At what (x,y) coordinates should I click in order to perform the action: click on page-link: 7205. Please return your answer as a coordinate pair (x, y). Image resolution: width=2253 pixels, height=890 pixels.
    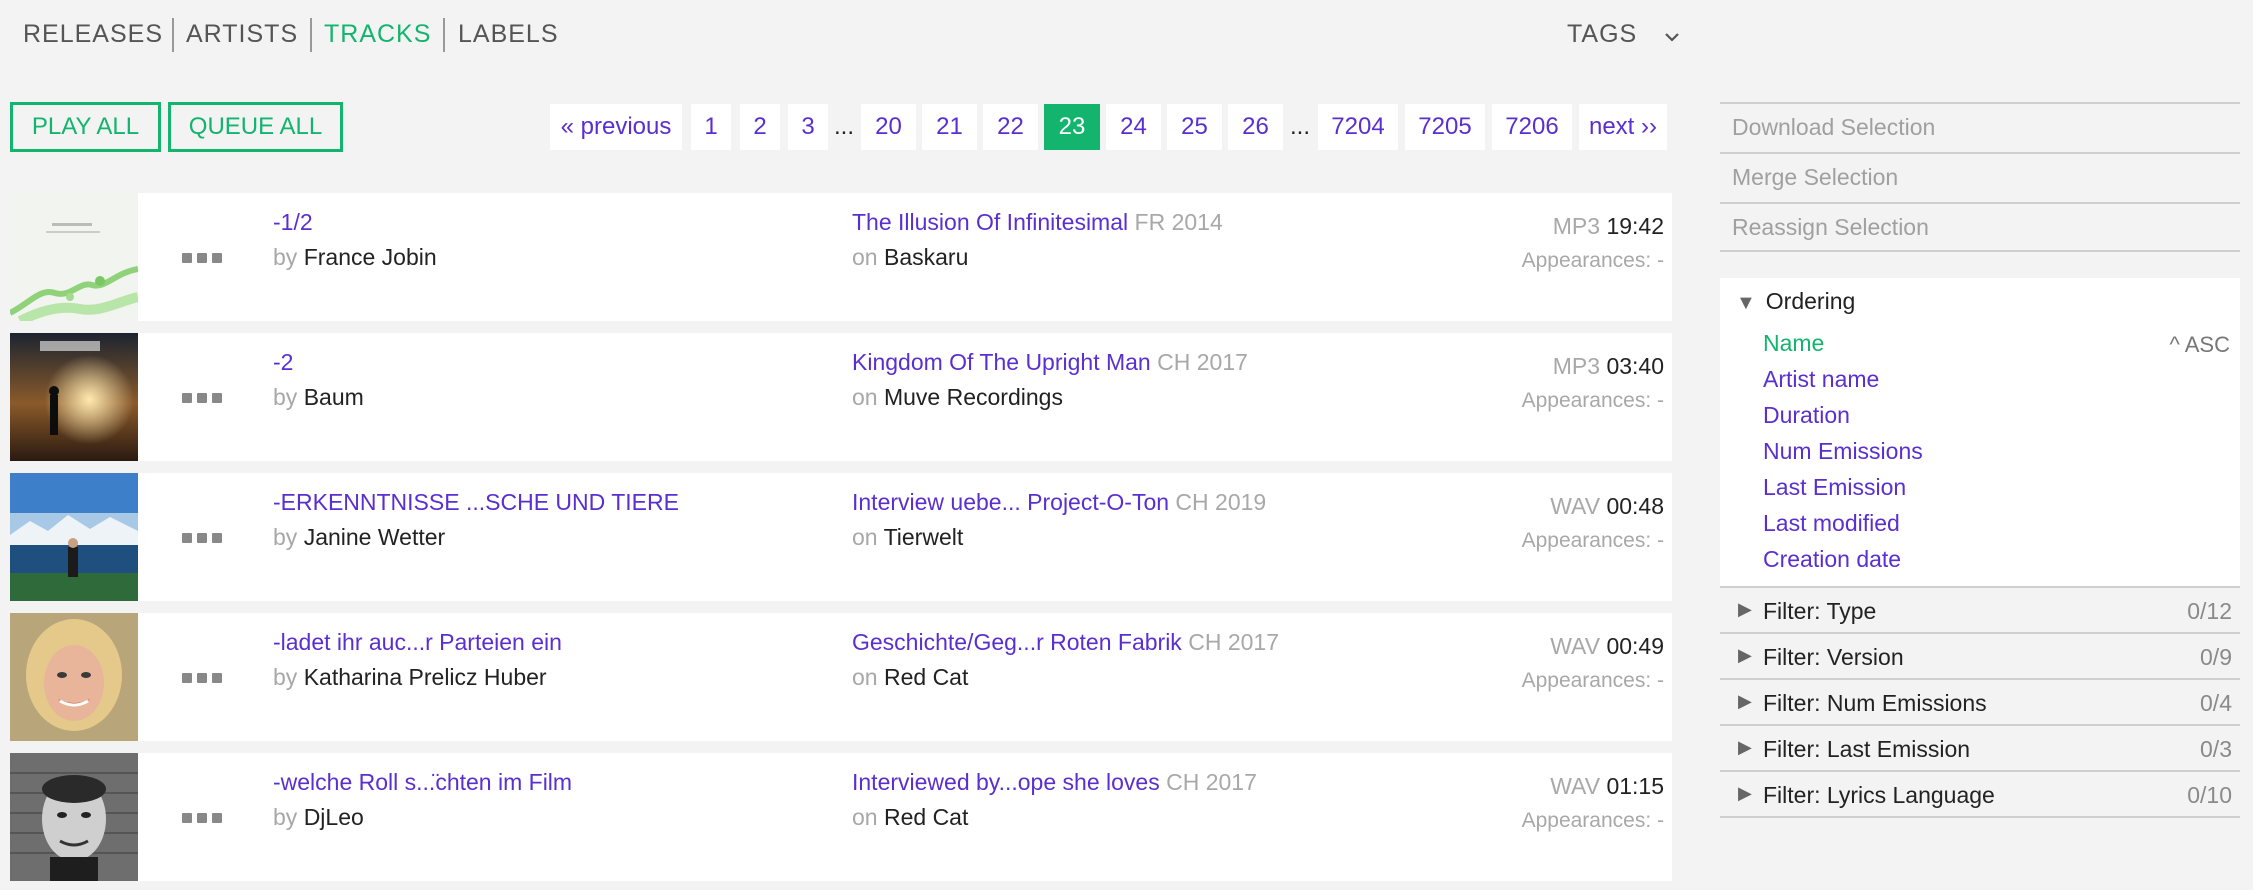
    Looking at the image, I should click on (1445, 127).